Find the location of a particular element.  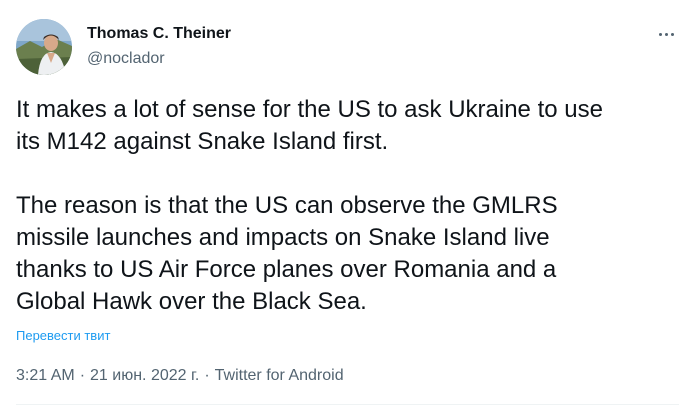

more-horizontal-icon is located at coordinates (666, 34).